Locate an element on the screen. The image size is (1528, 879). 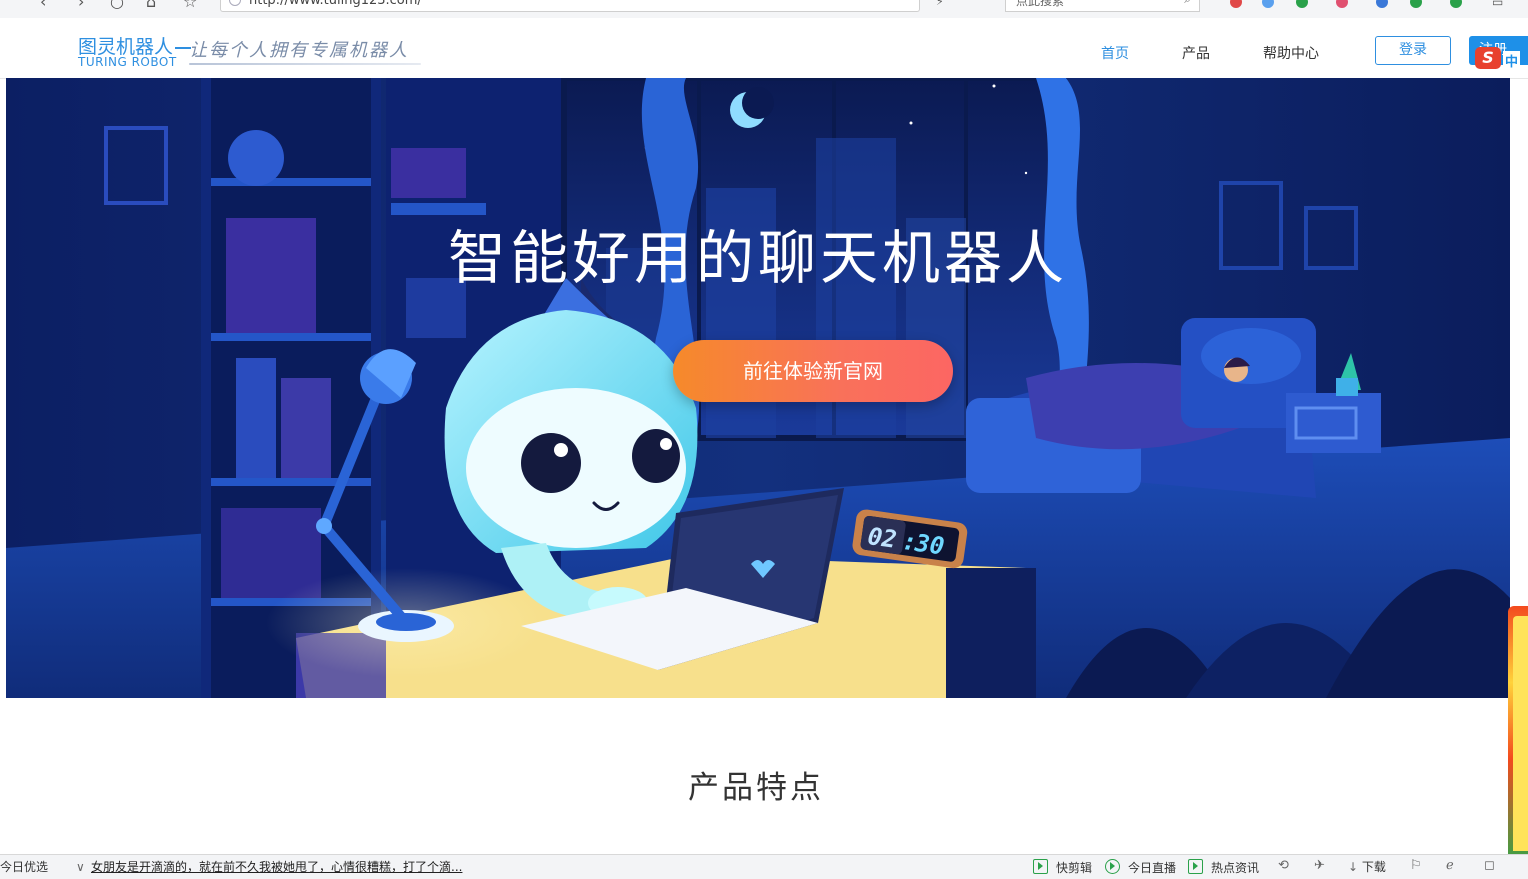
login-button: 登录 is located at coordinates (1413, 50).